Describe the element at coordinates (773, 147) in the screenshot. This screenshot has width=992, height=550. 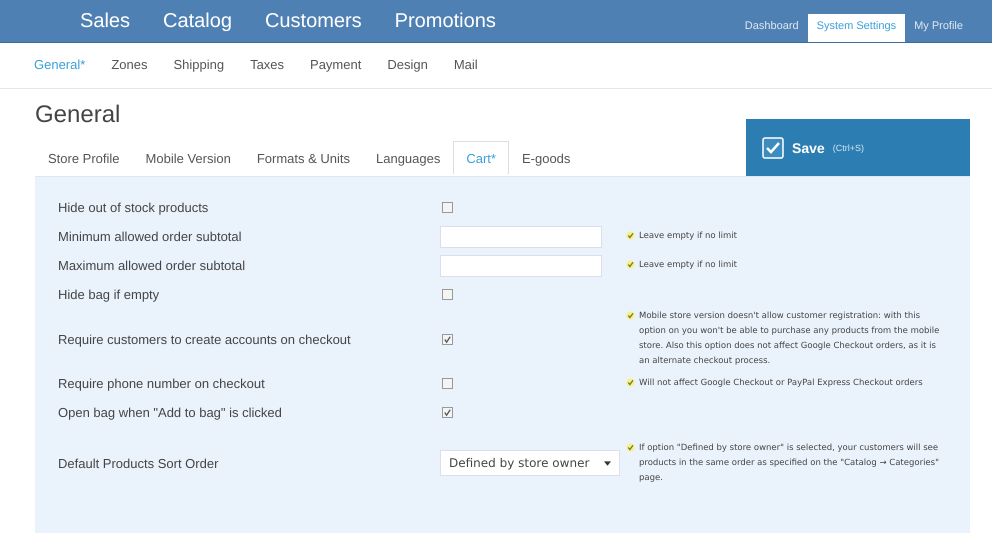
I see `checkmark-icon` at that location.